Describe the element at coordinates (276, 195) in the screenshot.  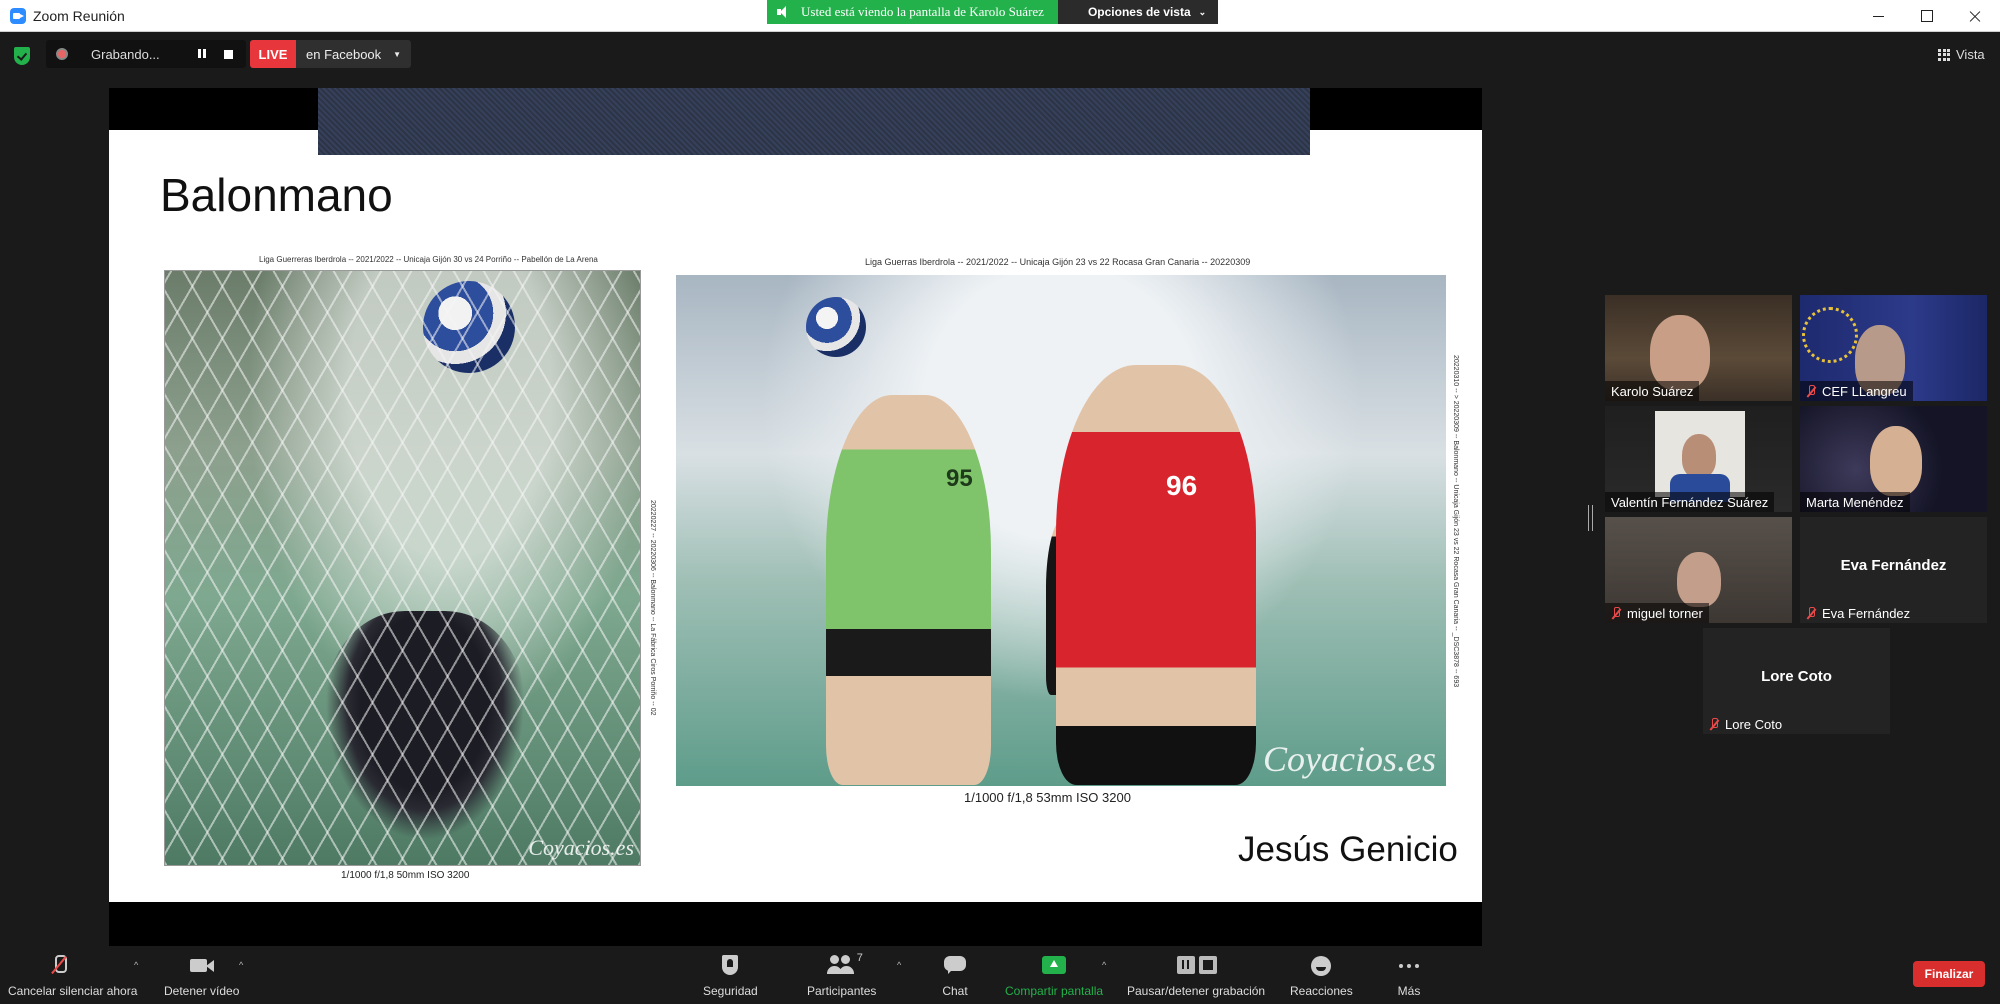
I see `slide-title: Balonmano` at that location.